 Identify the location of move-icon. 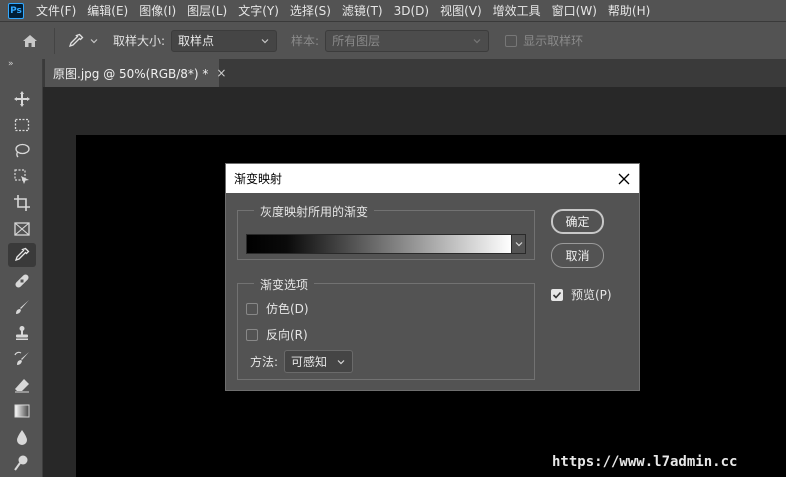
(22, 99).